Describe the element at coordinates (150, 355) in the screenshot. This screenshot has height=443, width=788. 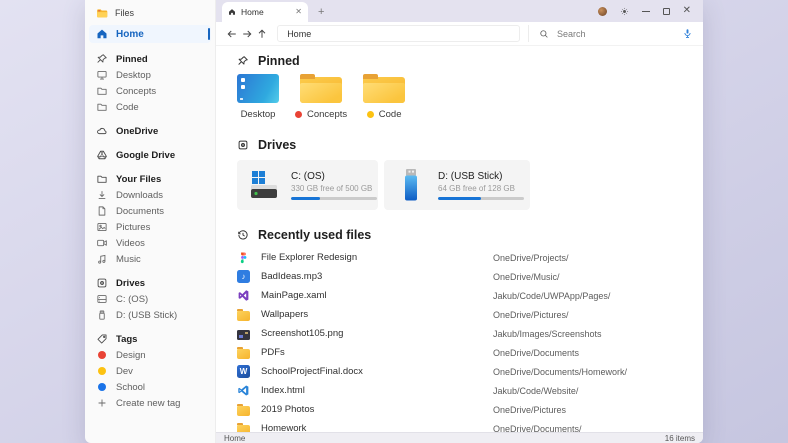
I see `sidebar-item-tag-design: Design` at that location.